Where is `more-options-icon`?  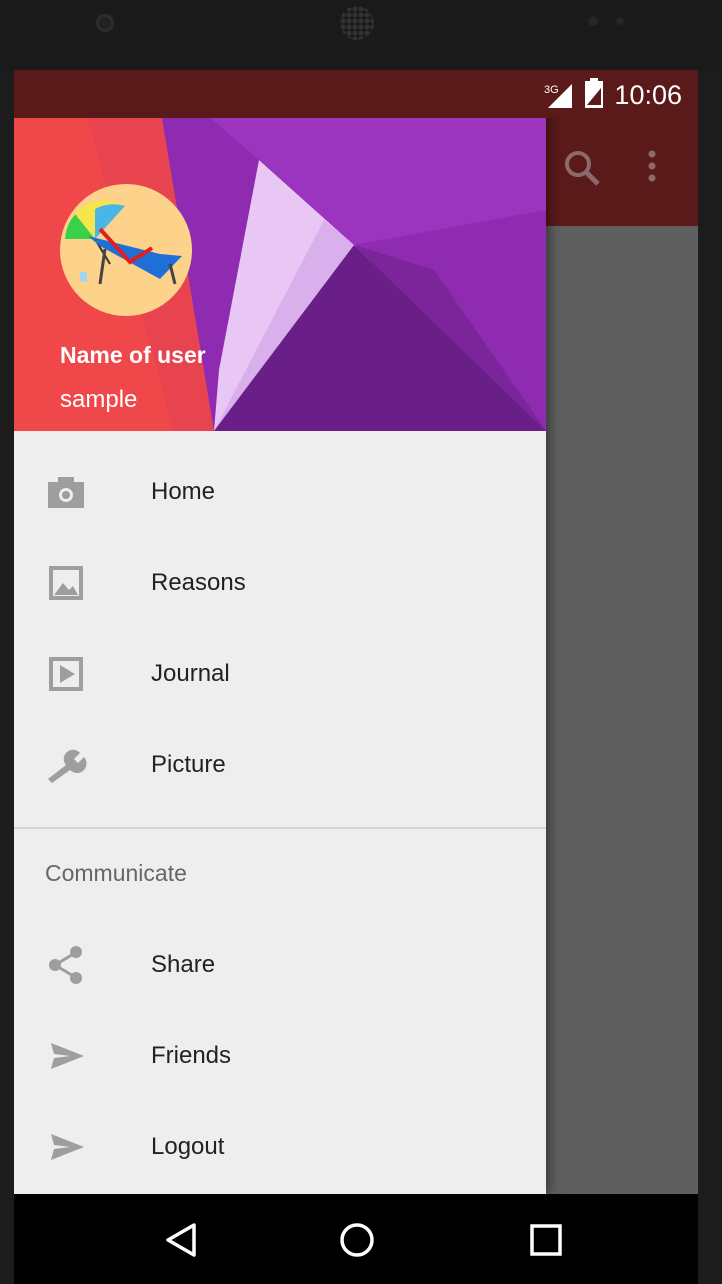
more-options-icon is located at coordinates (652, 168).